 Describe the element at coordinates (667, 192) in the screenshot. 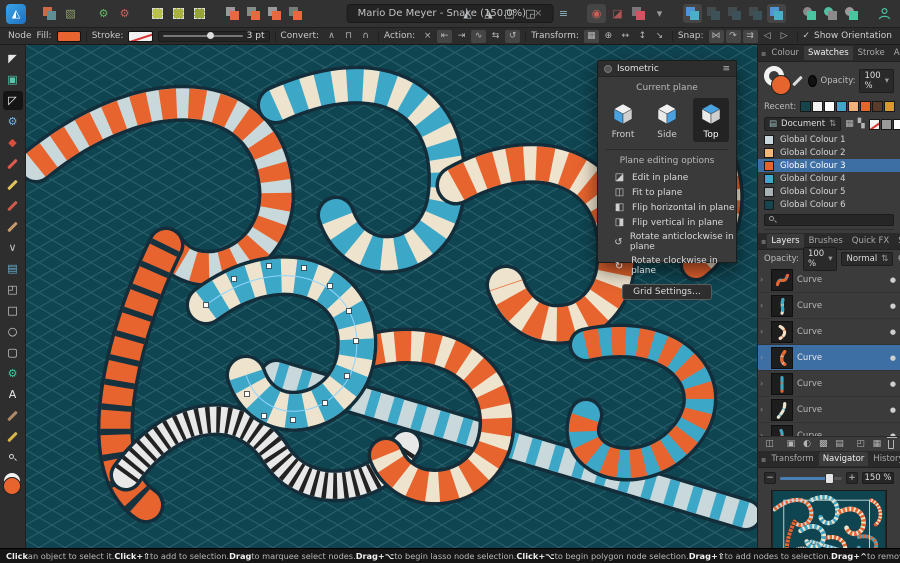

I see `iso-option-fit-to-plane: ◫ Fit to plane` at that location.